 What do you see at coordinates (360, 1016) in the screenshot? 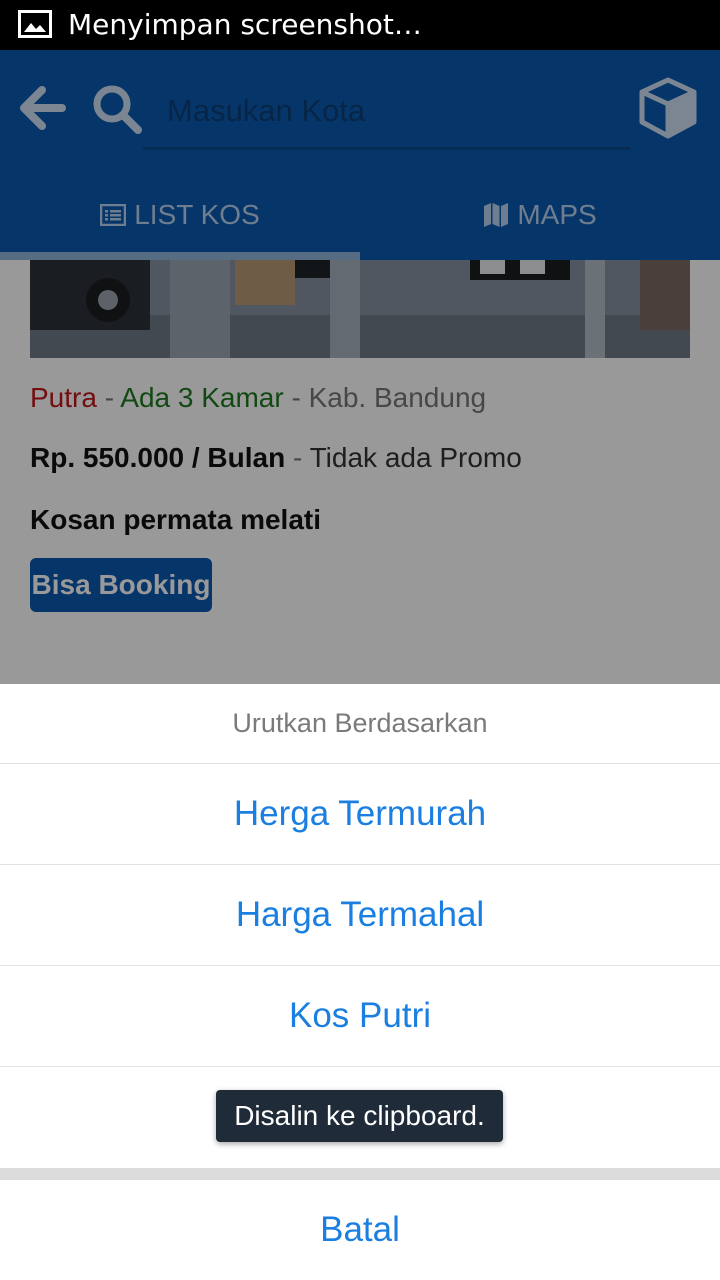
I see `sort-option-kos-putri: Kos Putri` at bounding box center [360, 1016].